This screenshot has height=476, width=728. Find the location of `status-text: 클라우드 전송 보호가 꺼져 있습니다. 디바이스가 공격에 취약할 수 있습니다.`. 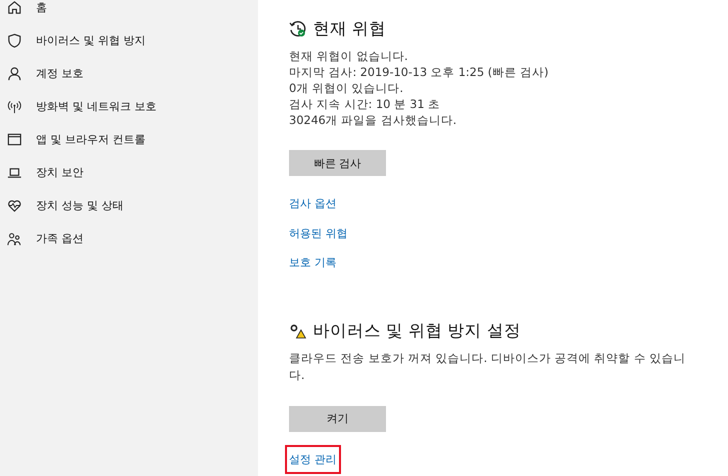

status-text: 클라우드 전송 보호가 꺼져 있습니다. 디바이스가 공격에 취약할 수 있습니다. is located at coordinates (488, 367).